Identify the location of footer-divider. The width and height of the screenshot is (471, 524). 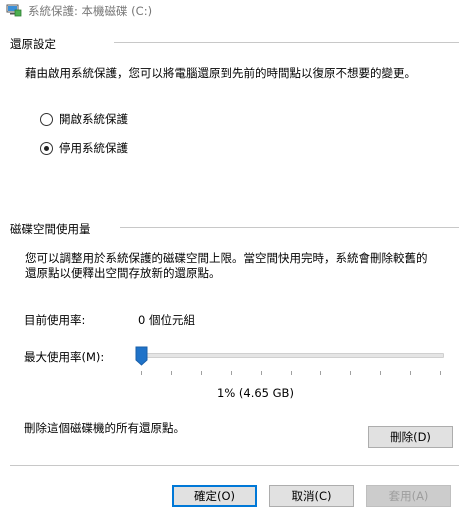
(234, 465).